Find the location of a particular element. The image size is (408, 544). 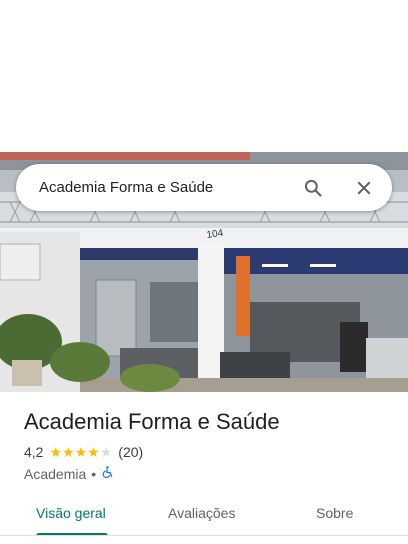

search-button is located at coordinates (313, 188).